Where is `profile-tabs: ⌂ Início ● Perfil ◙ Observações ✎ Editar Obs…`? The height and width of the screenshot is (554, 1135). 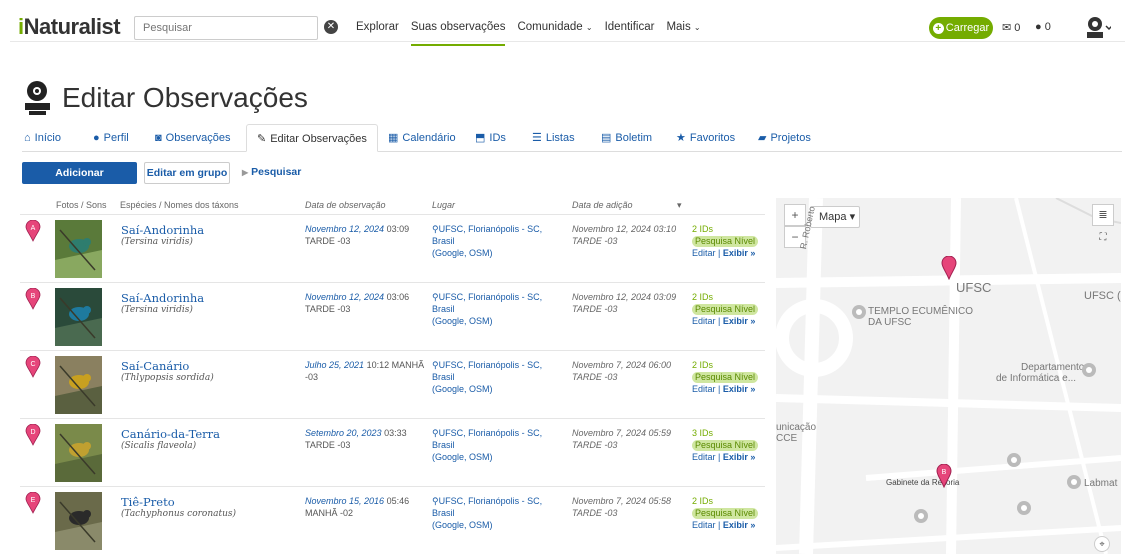 profile-tabs: ⌂ Início ● Perfil ◙ Observações ✎ Editar Obs… is located at coordinates (572, 138).